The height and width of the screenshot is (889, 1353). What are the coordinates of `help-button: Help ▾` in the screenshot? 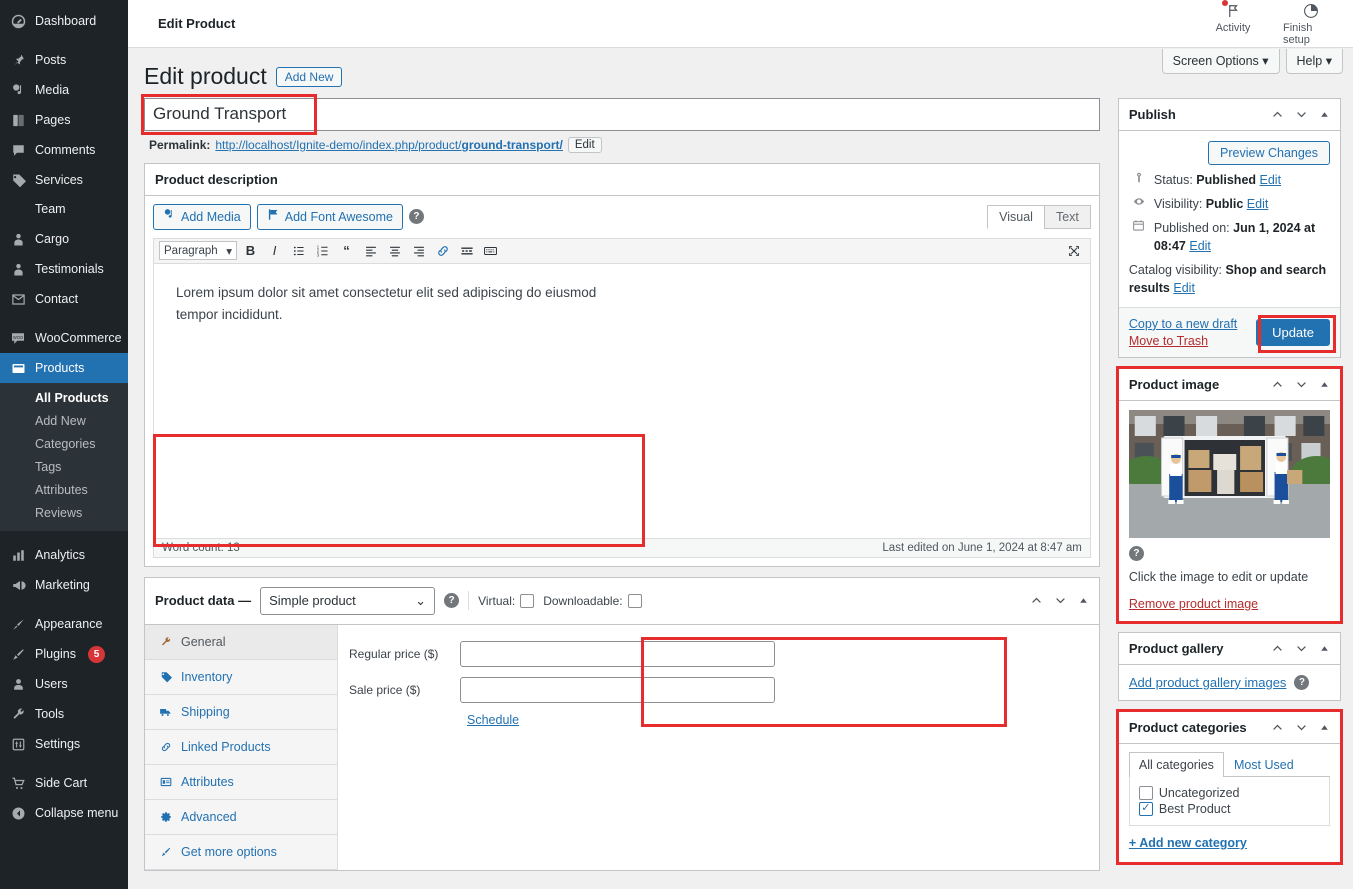 It's located at (1314, 61).